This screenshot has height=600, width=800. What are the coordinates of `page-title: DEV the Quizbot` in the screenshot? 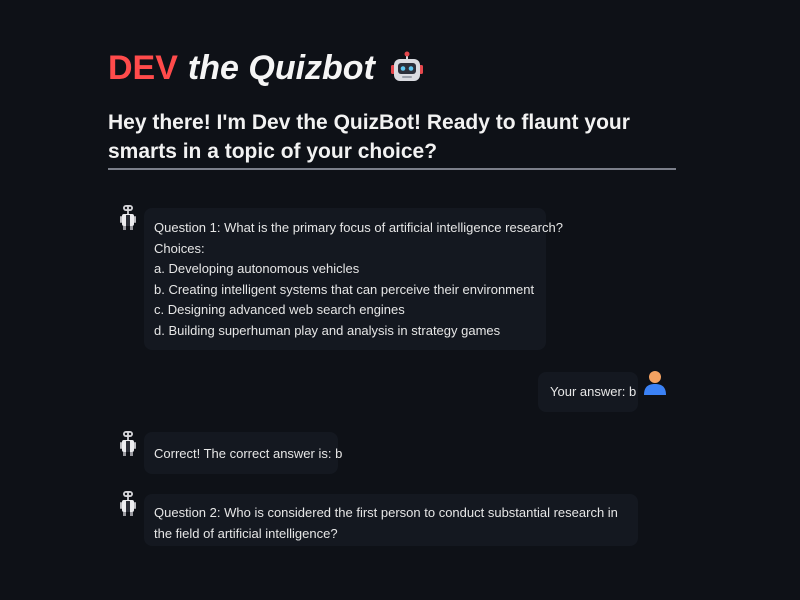 It's located at (266, 68).